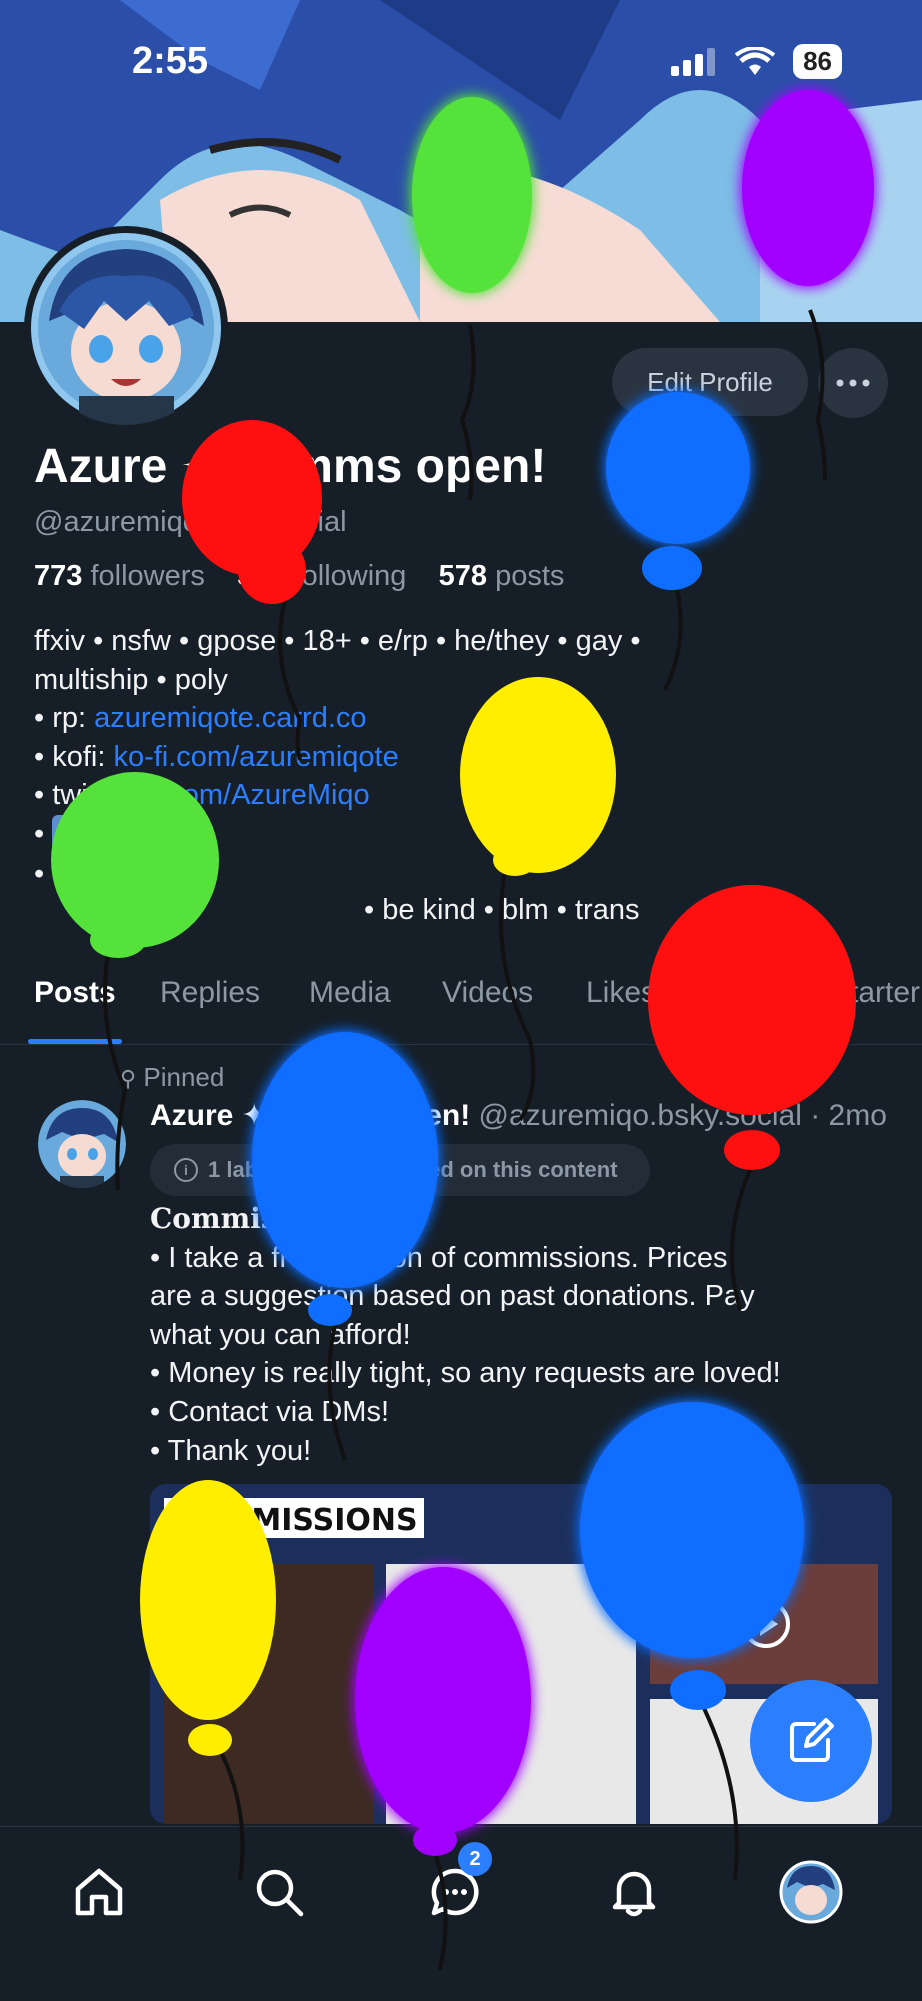  Describe the element at coordinates (230, 718) in the screenshot. I see `rp-link: azuremiqote.carrd.co` at that location.